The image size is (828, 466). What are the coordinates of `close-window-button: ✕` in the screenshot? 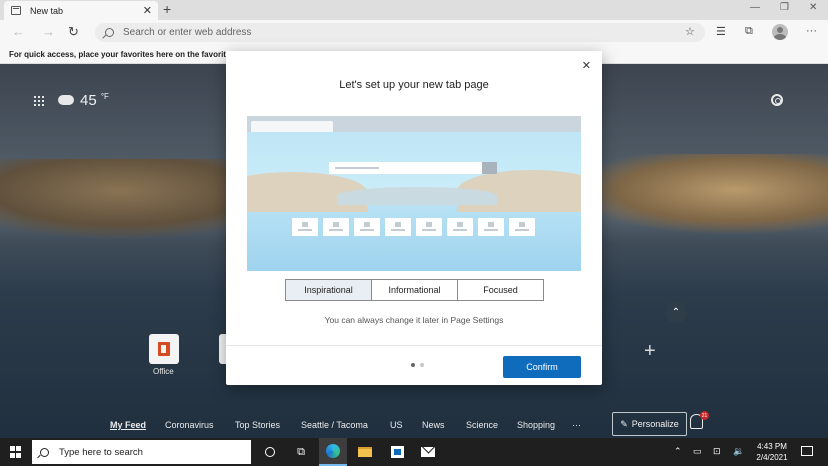 It's located at (813, 7).